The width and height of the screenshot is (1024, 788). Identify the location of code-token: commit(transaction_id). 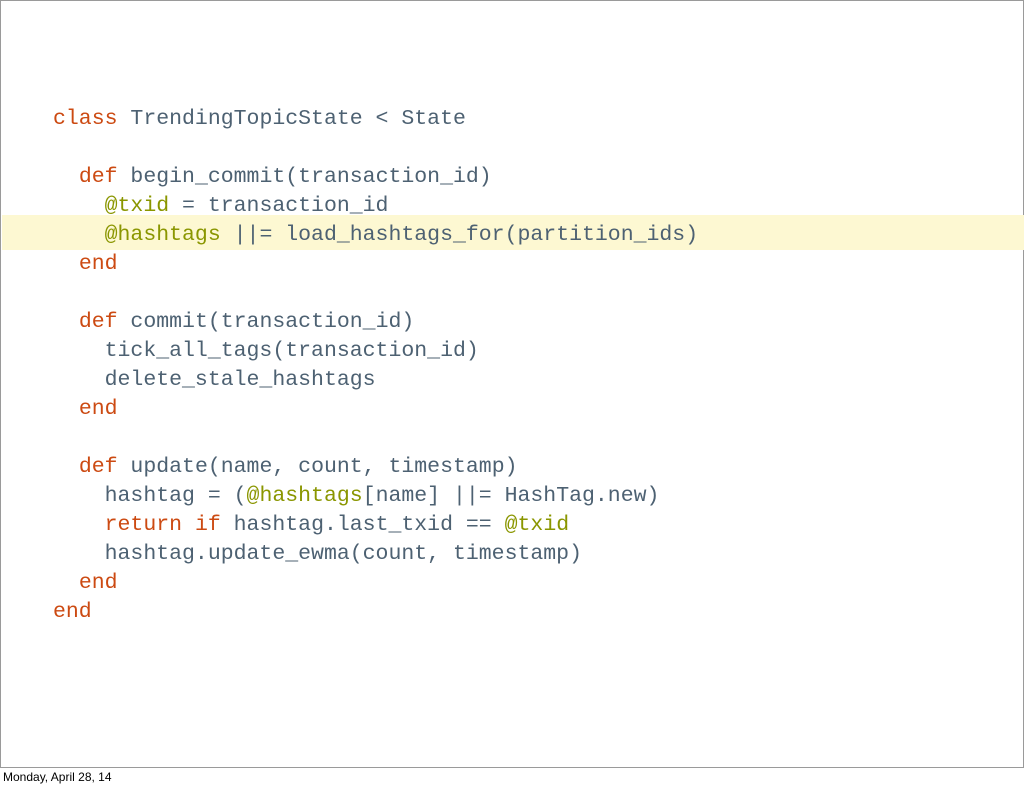
(266, 322).